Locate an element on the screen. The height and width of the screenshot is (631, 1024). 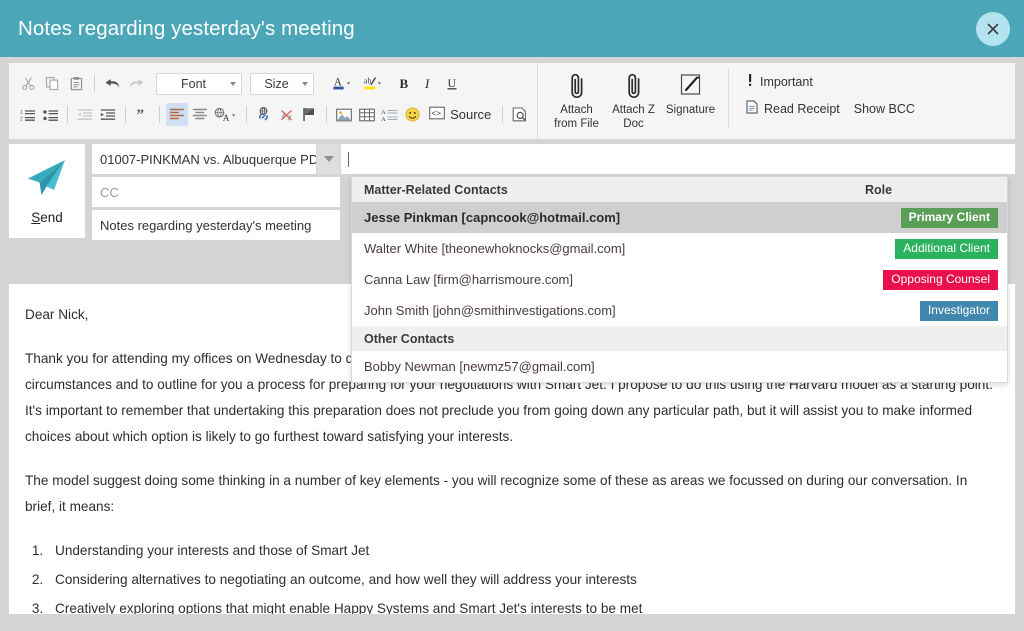
paste-button is located at coordinates (76, 83).